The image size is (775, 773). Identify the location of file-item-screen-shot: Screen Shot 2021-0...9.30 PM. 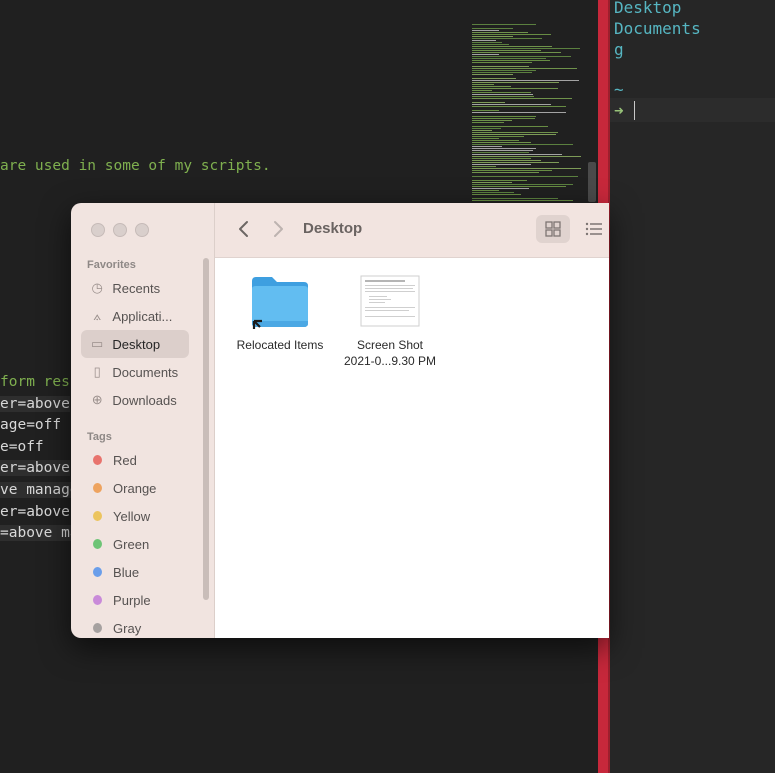
(390, 321).